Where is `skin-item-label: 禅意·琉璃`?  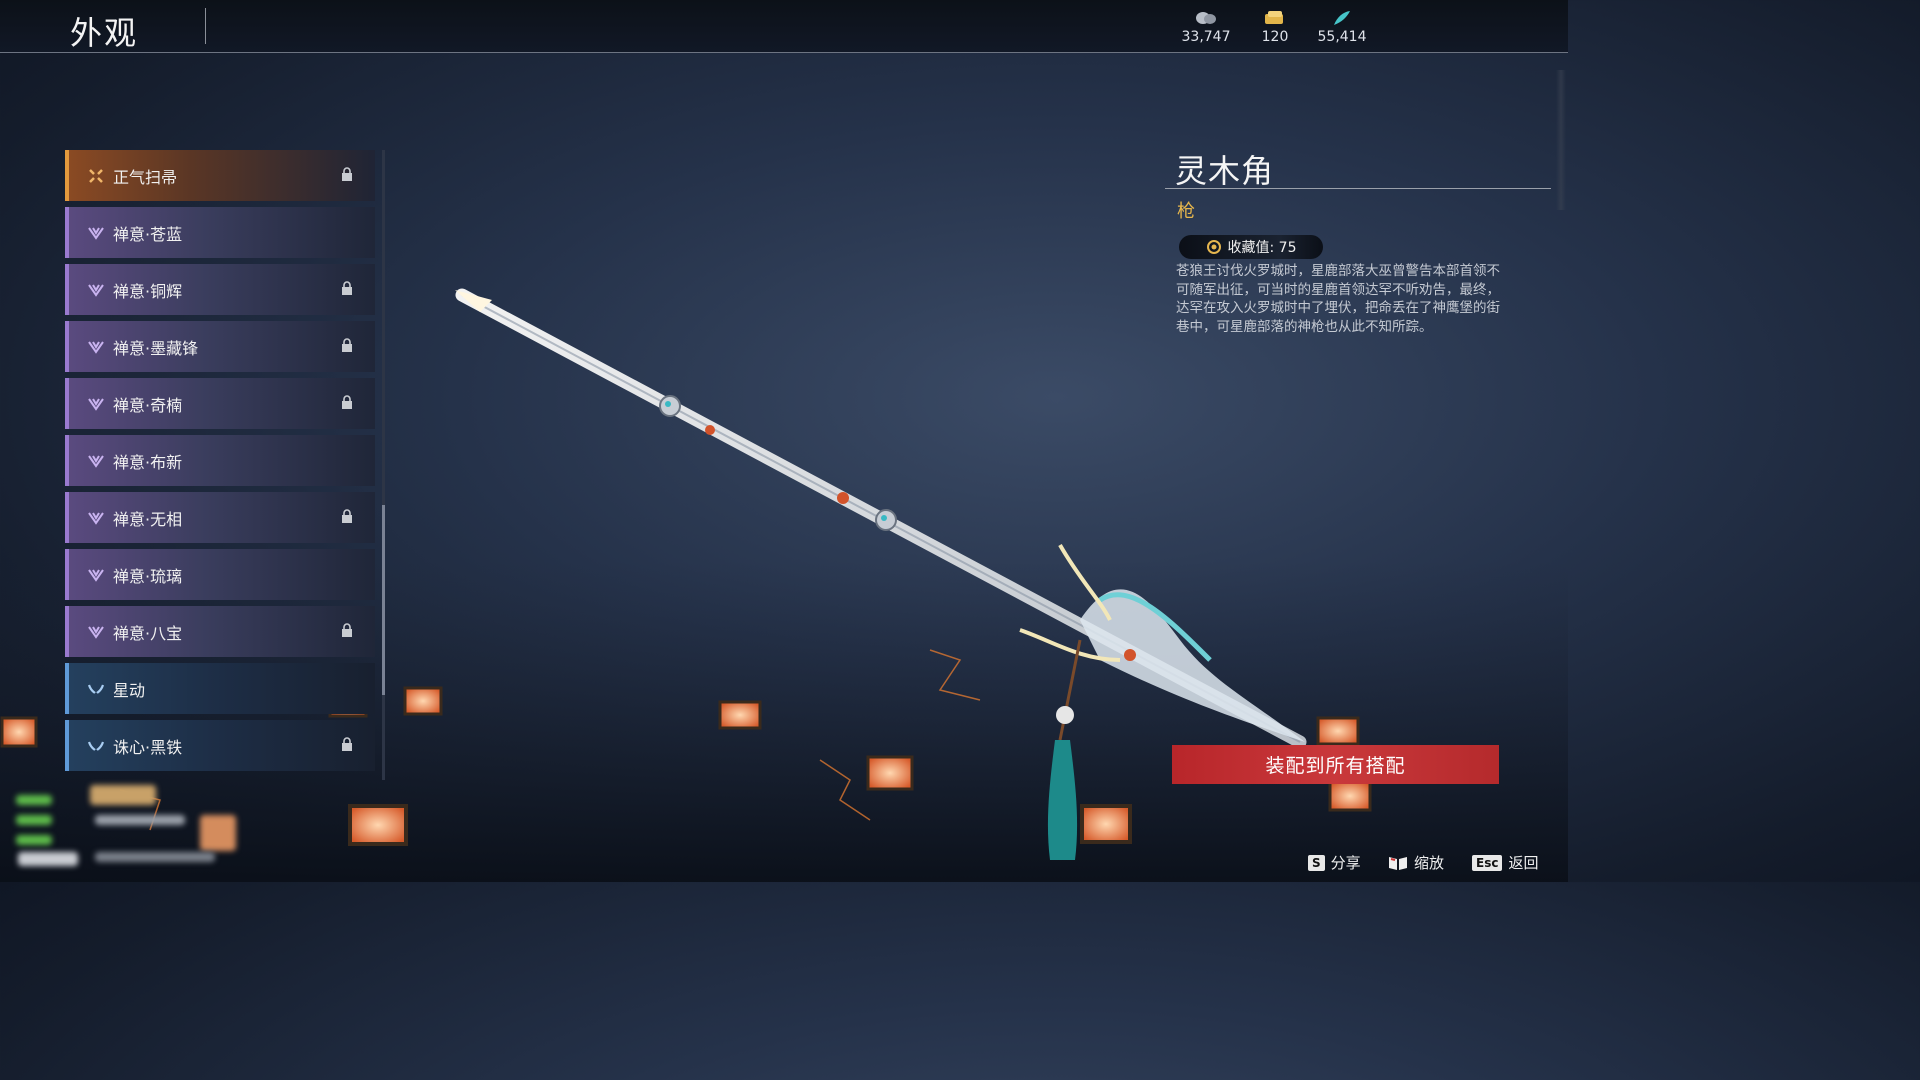 skin-item-label: 禅意·琉璃 is located at coordinates (148, 576).